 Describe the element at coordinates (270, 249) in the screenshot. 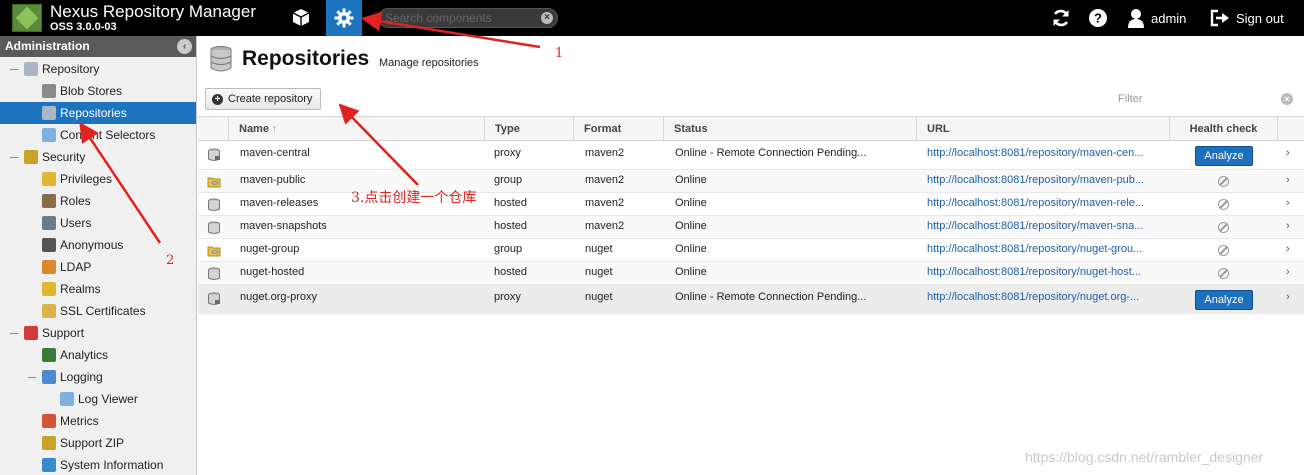

I see `cell-name: nuget-group` at that location.